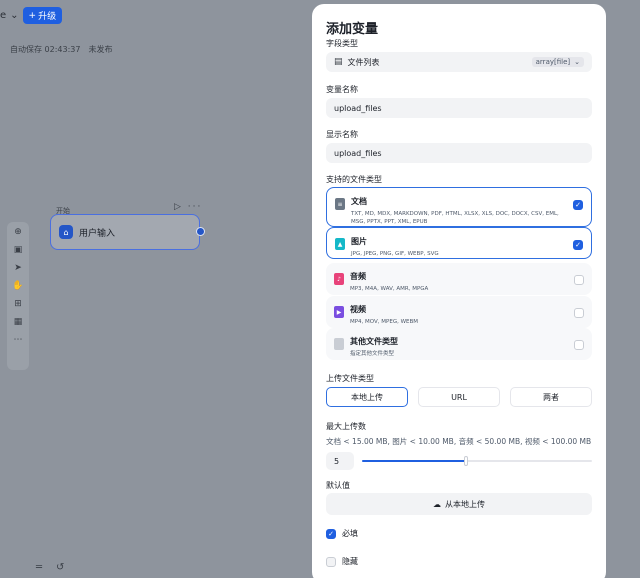 This screenshot has height=578, width=640. Describe the element at coordinates (100, 49) in the screenshot. I see `publish-status: 未发布` at that location.